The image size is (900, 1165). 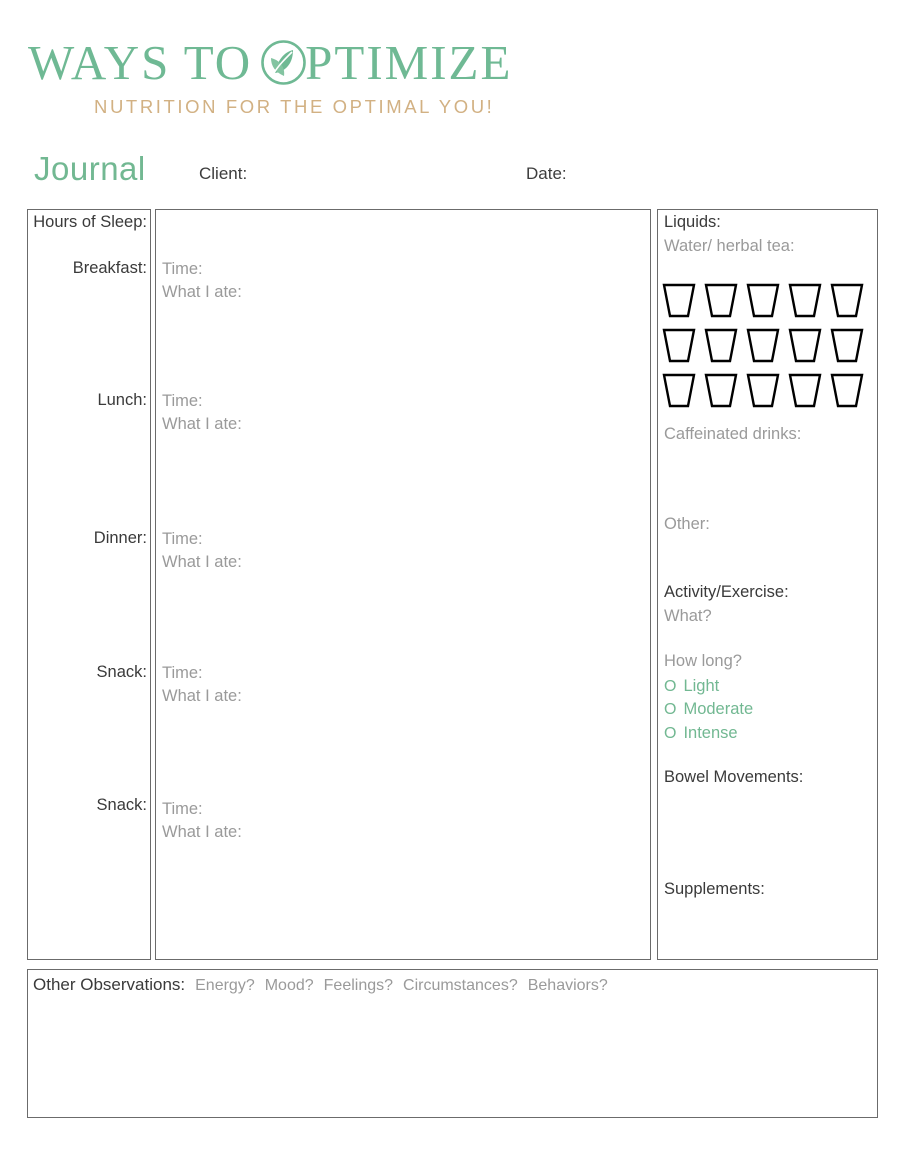 I want to click on label-snack-1: Snack:, so click(x=121, y=672).